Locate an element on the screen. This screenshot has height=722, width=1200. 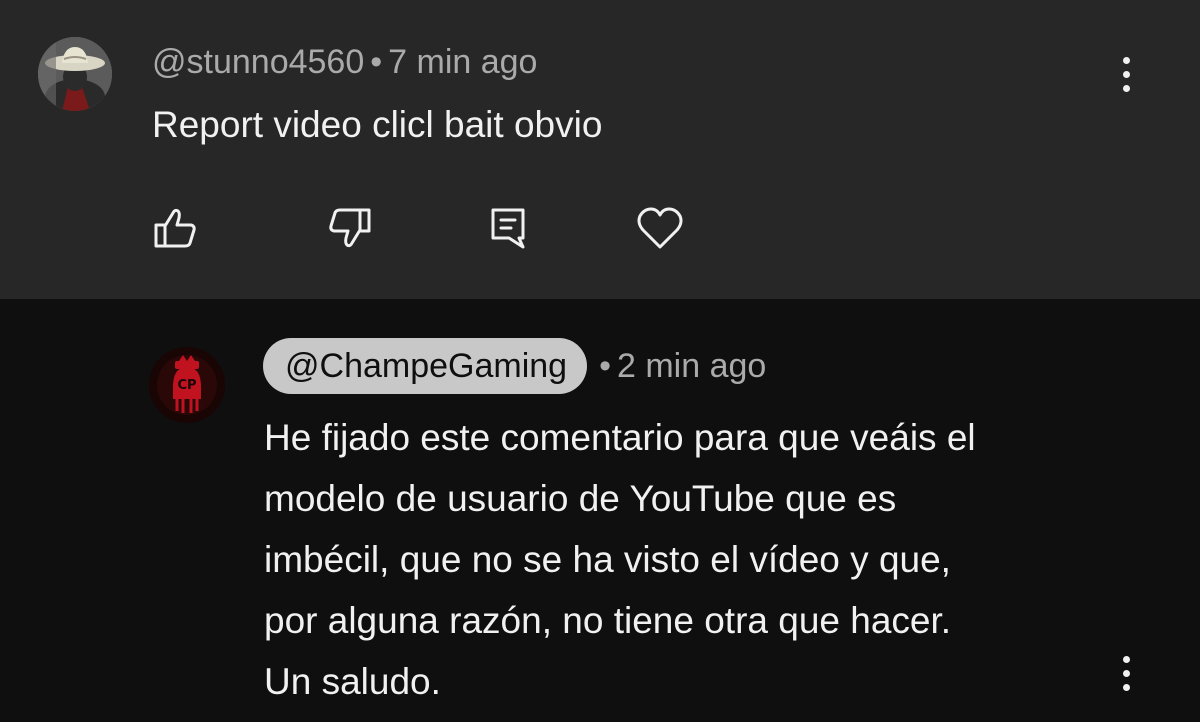
timestamp: 7 min ago is located at coordinates (463, 62).